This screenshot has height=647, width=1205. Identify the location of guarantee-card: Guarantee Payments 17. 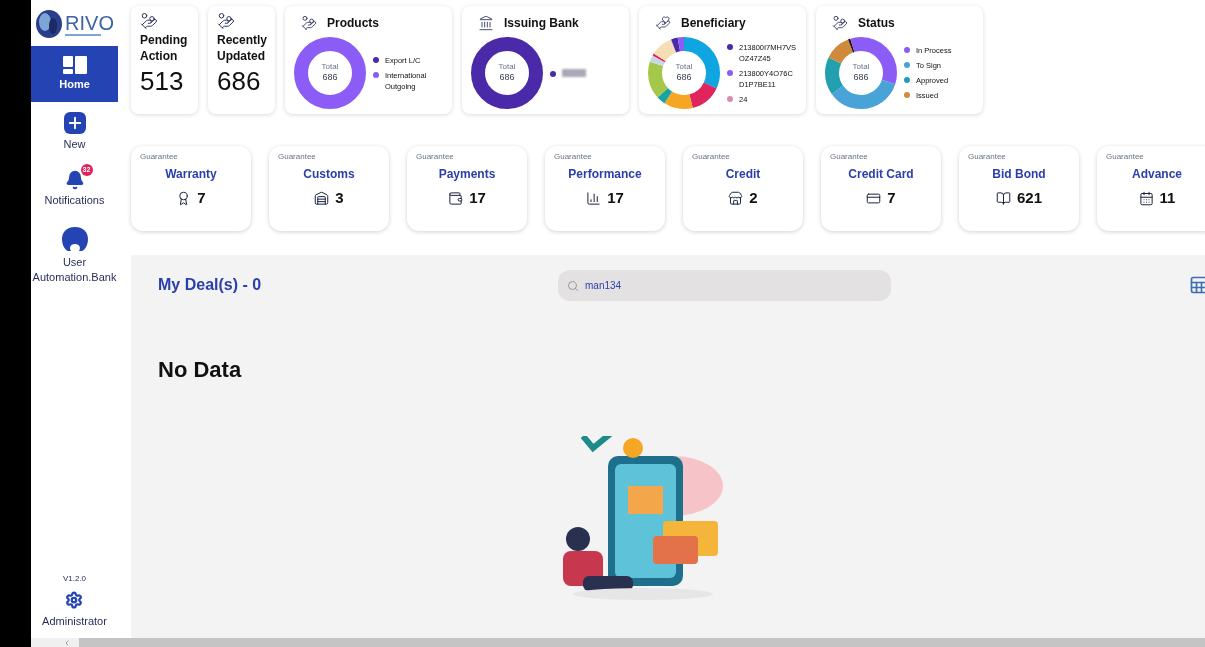
(467, 188).